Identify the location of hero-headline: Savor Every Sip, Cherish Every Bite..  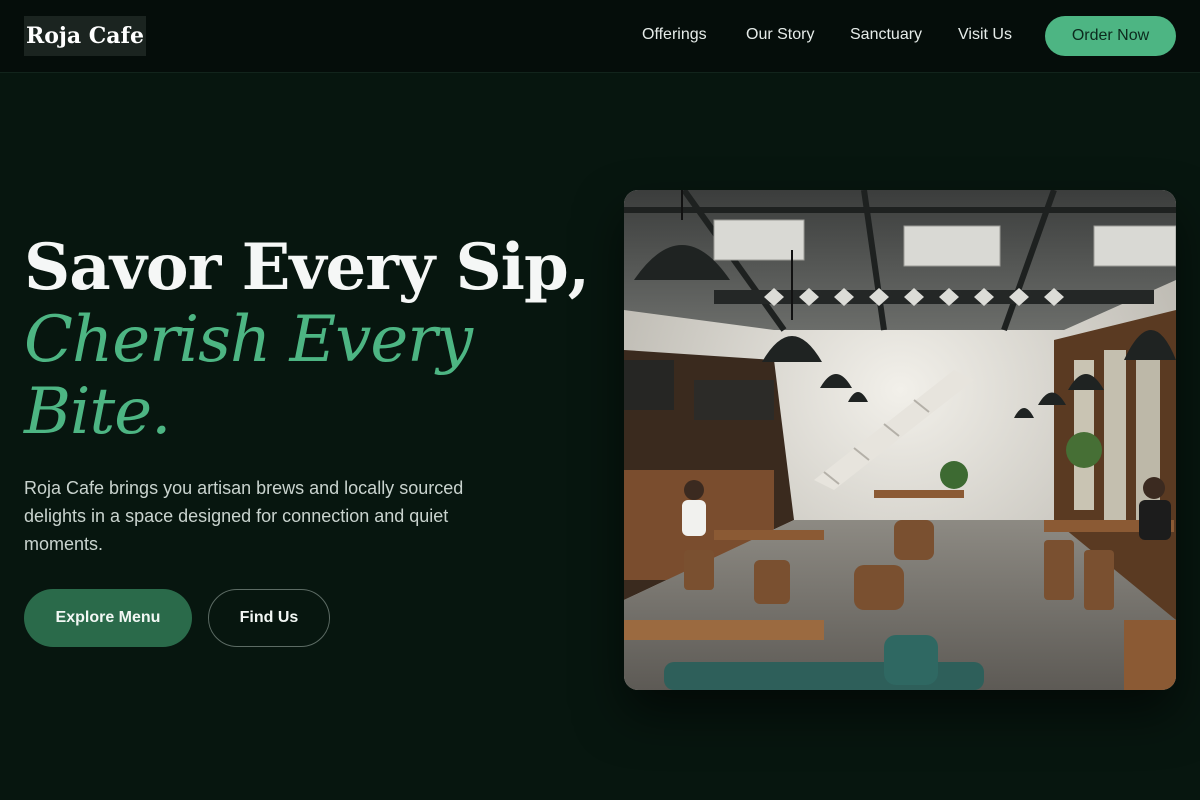
(324, 339).